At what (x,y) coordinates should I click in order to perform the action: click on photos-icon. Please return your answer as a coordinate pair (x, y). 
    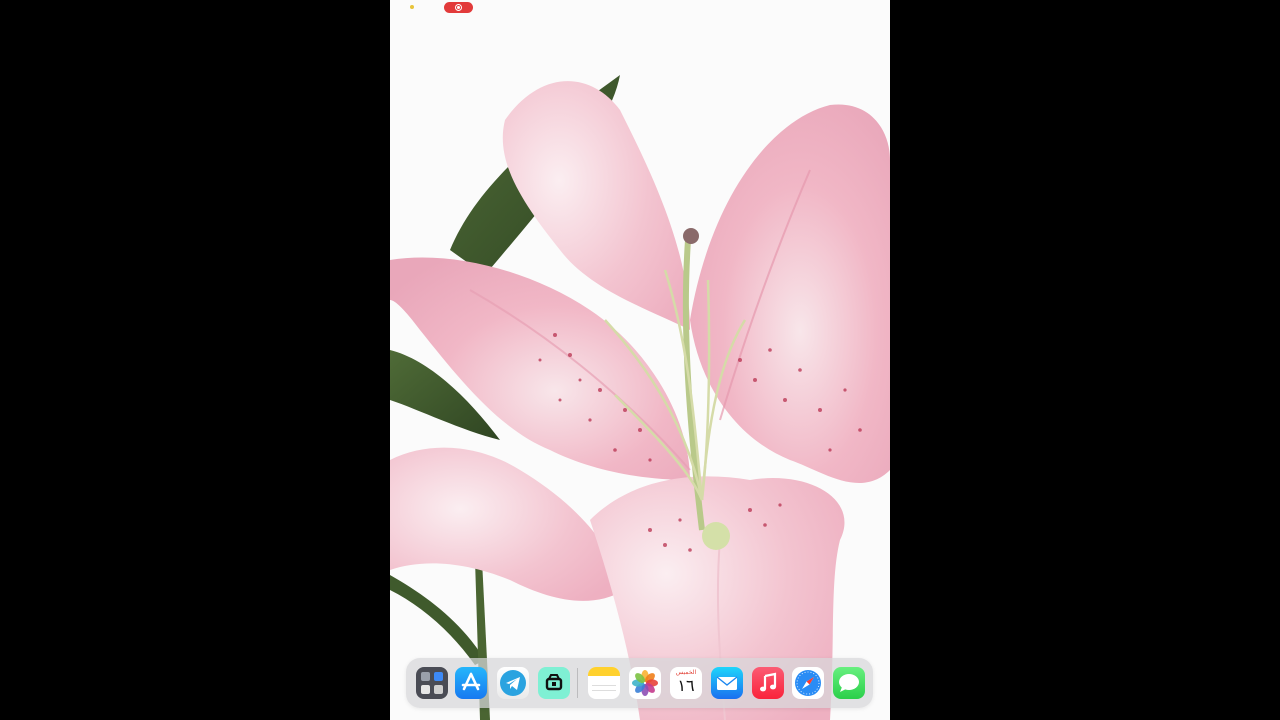
    Looking at the image, I should click on (645, 683).